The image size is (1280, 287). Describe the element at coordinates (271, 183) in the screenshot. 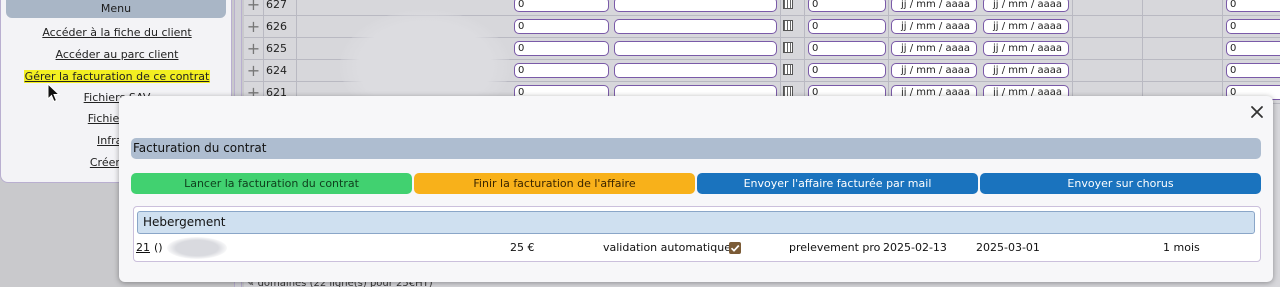

I see `launch-billing-button: Lancer la facturation du contrat` at that location.